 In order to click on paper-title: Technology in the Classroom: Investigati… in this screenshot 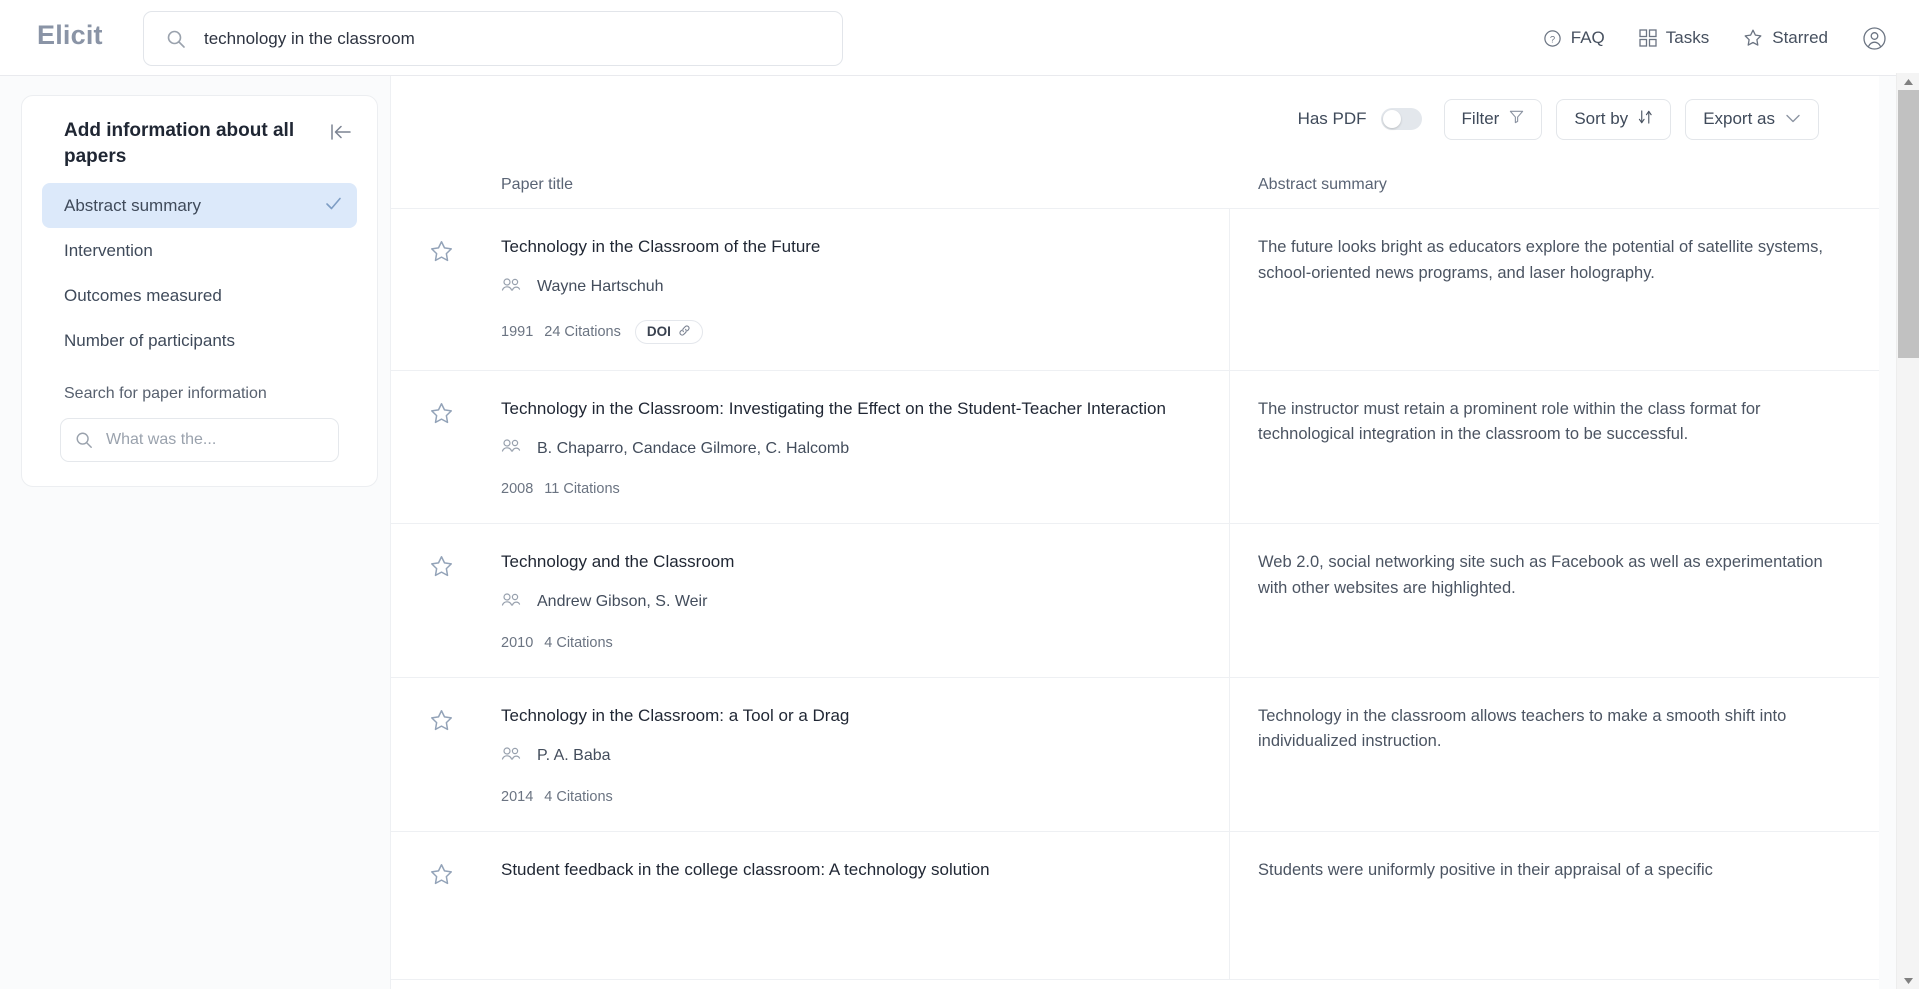, I will do `click(833, 409)`.